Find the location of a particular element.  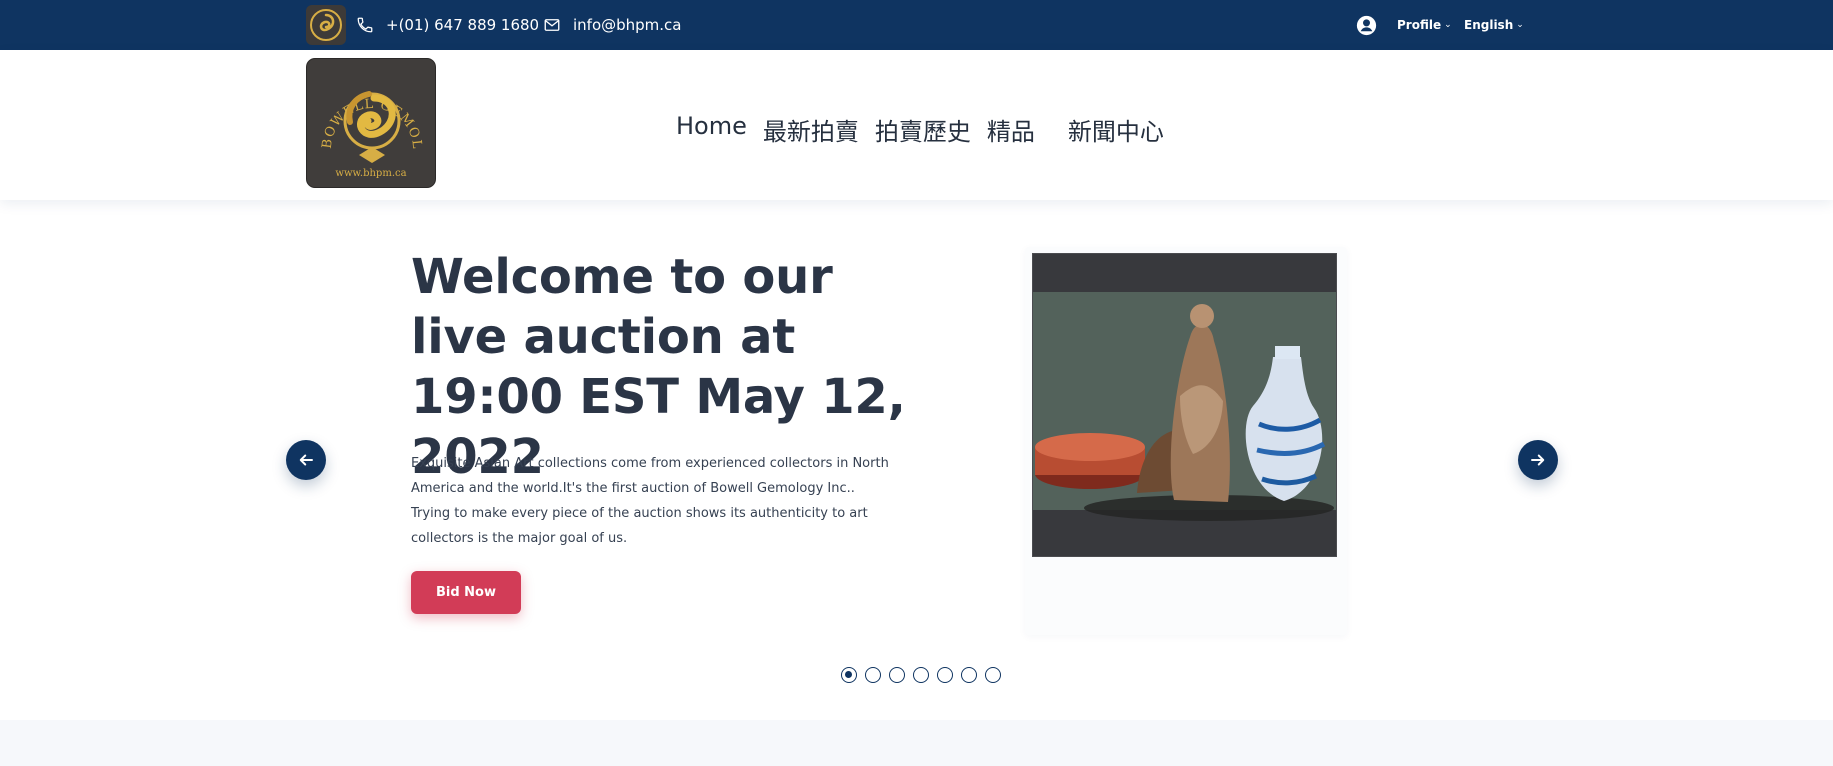

nav-home: Home is located at coordinates (711, 129).